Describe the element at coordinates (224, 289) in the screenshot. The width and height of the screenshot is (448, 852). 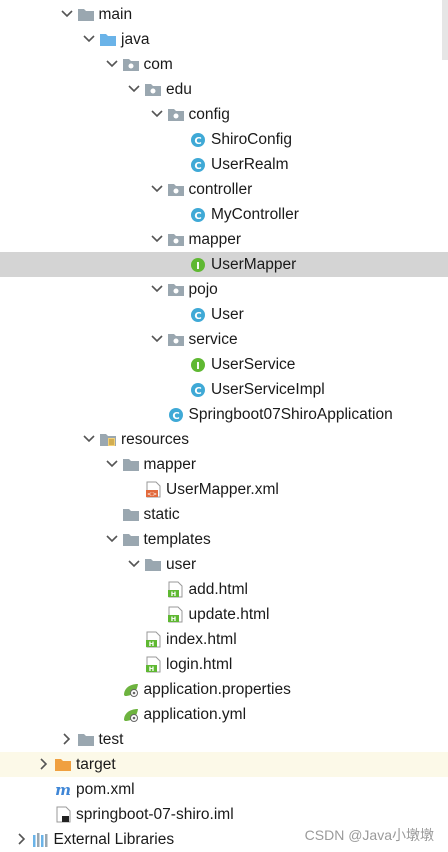
I see `tree-row: pojo` at that location.